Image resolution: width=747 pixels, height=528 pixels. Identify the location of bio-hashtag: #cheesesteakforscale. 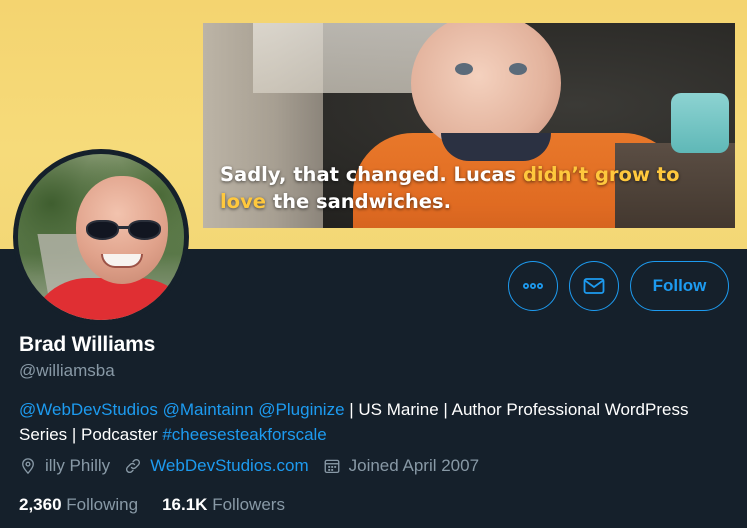
(244, 434).